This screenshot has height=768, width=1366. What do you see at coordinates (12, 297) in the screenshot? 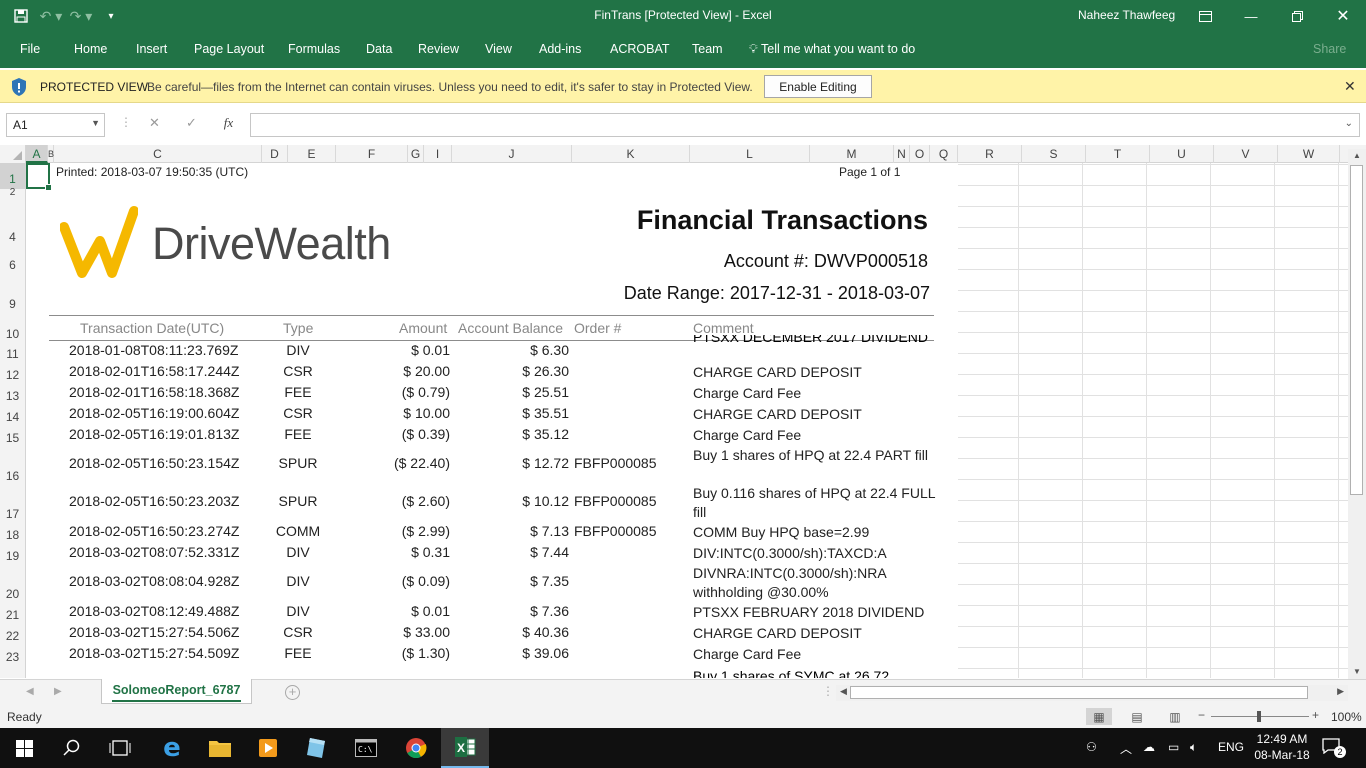
I see `row-header: 9` at bounding box center [12, 297].